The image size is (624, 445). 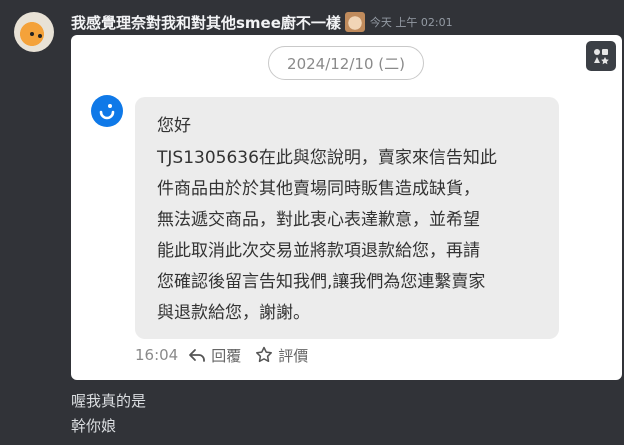 What do you see at coordinates (411, 22) in the screenshot?
I see `message-timestamp: 今天 上午 02:01` at bounding box center [411, 22].